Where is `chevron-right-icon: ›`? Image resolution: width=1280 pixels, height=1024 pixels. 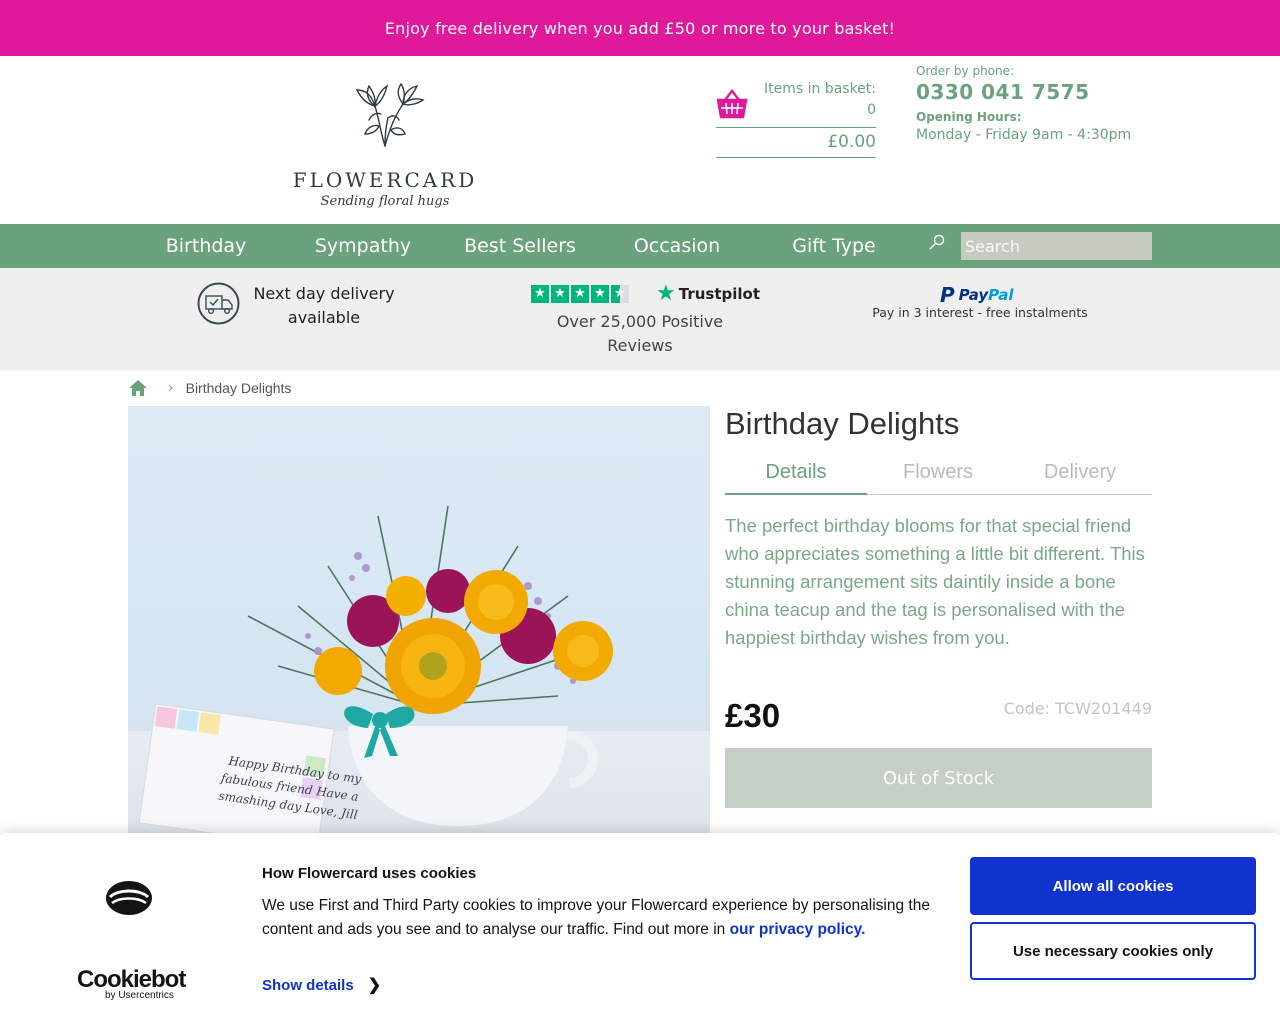
chevron-right-icon: › is located at coordinates (171, 388).